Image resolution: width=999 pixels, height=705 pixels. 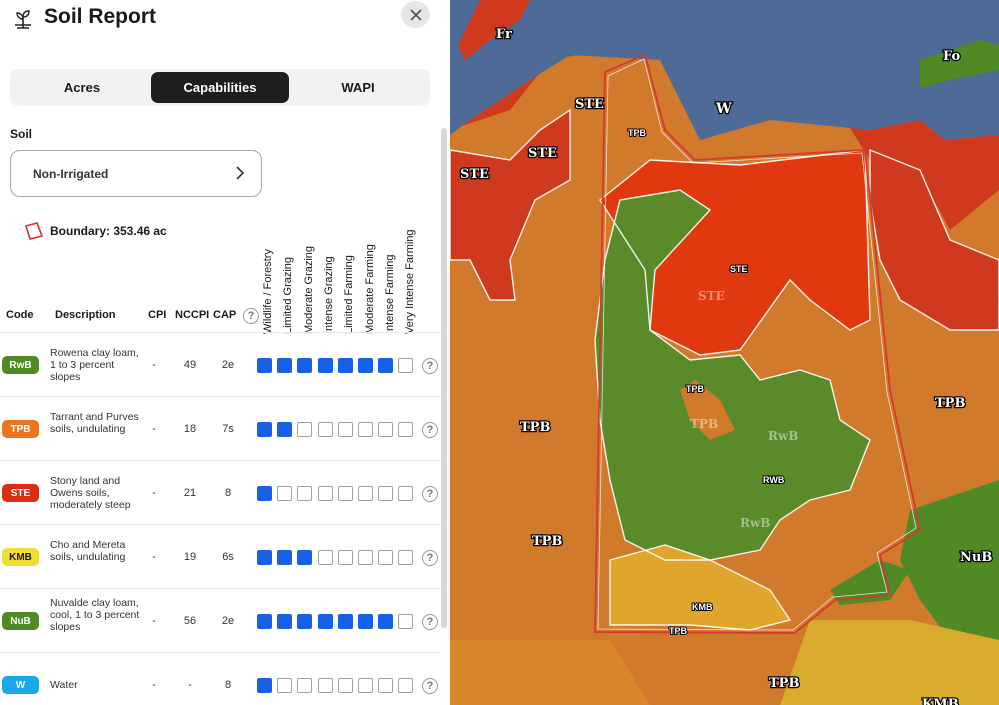 I want to click on panel-scrollbar, so click(x=444, y=378).